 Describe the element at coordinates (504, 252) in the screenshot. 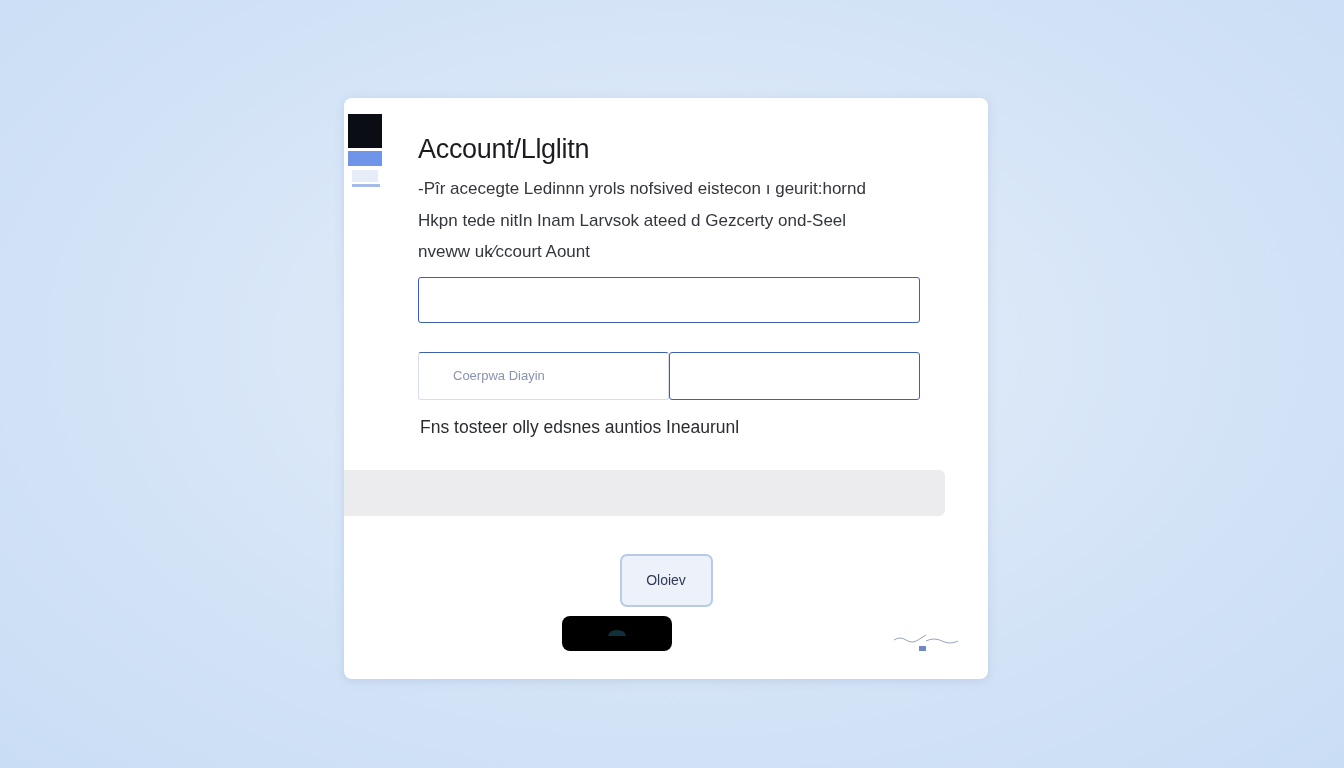

I see `description-text: nveww uk⁄ccourt Aount` at that location.